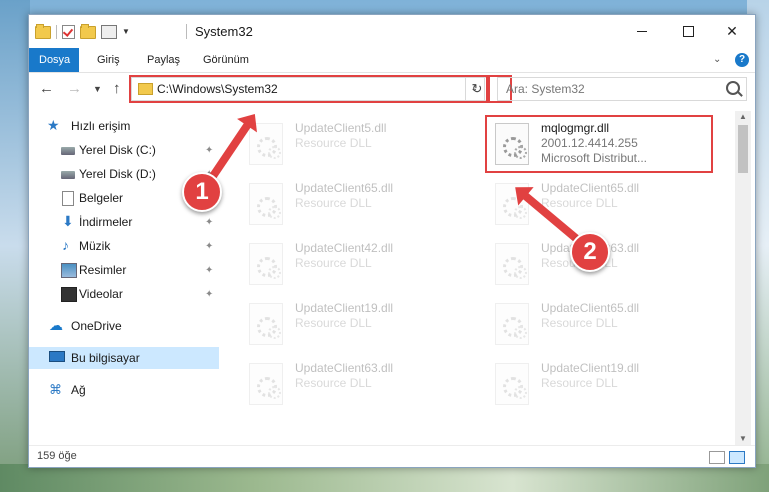 The image size is (769, 492). Describe the element at coordinates (57, 456) in the screenshot. I see `item-count: 159 öğe` at that location.